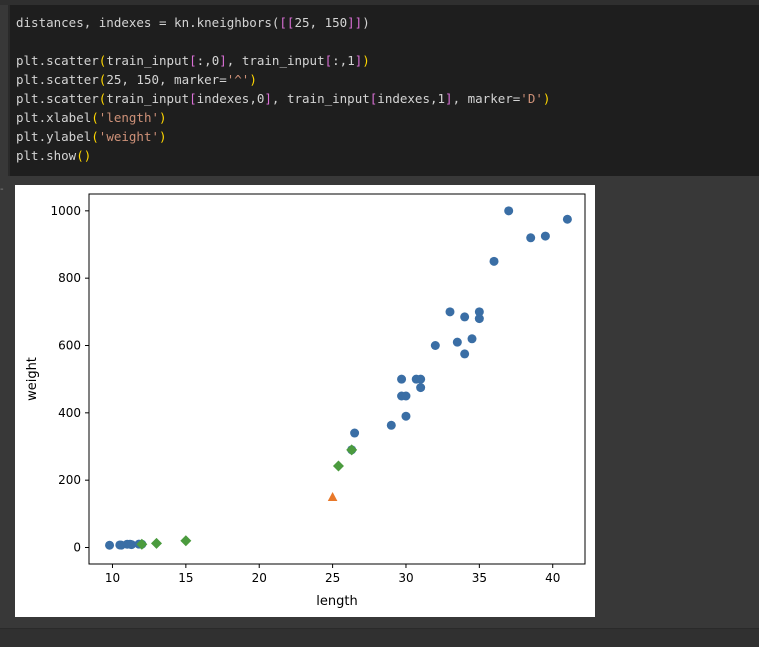  Describe the element at coordinates (185, 578) in the screenshot. I see `x-tick-label: 15` at that location.